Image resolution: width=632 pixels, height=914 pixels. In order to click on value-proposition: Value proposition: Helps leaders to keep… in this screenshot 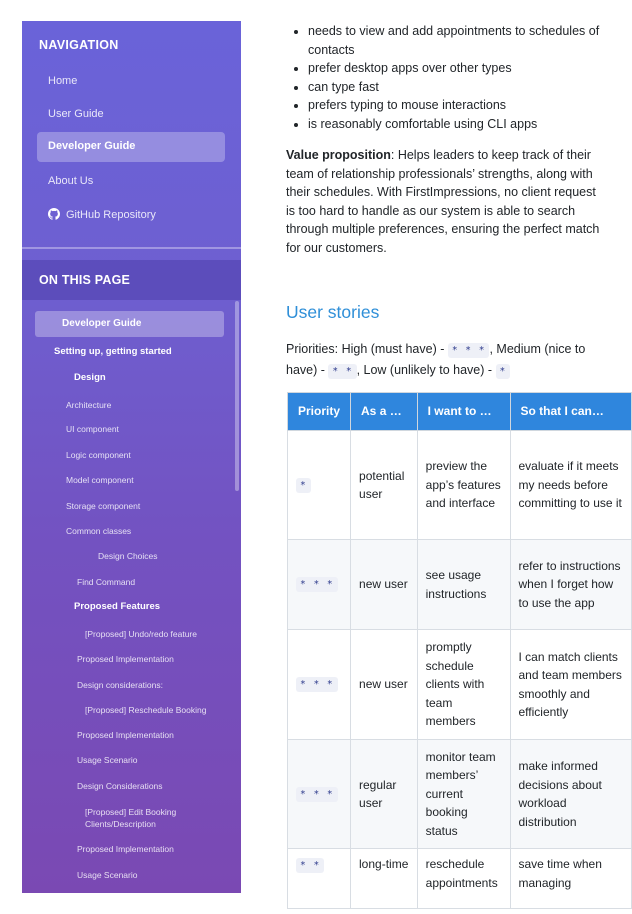, I will do `click(447, 201)`.